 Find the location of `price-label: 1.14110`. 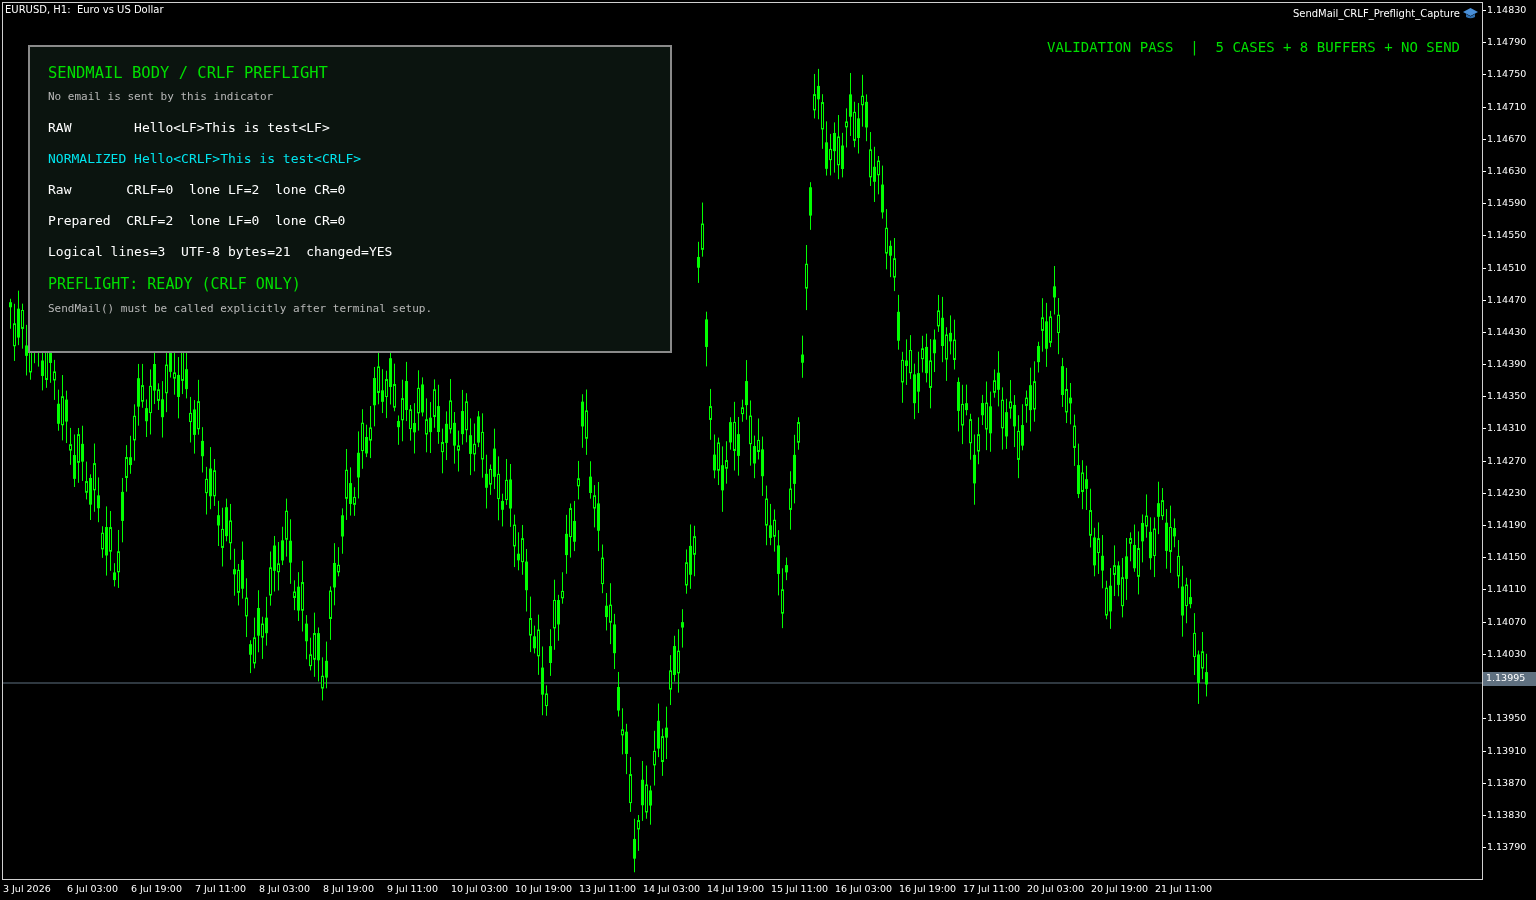

price-label: 1.14110 is located at coordinates (1509, 599).